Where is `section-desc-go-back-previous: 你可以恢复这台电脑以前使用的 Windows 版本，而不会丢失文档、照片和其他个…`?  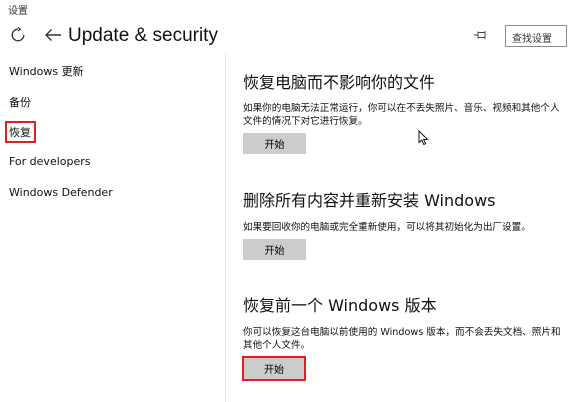 section-desc-go-back-previous: 你可以恢复这台电脑以前使用的 Windows 版本，而不会丢失文档、照片和其他个… is located at coordinates (402, 339).